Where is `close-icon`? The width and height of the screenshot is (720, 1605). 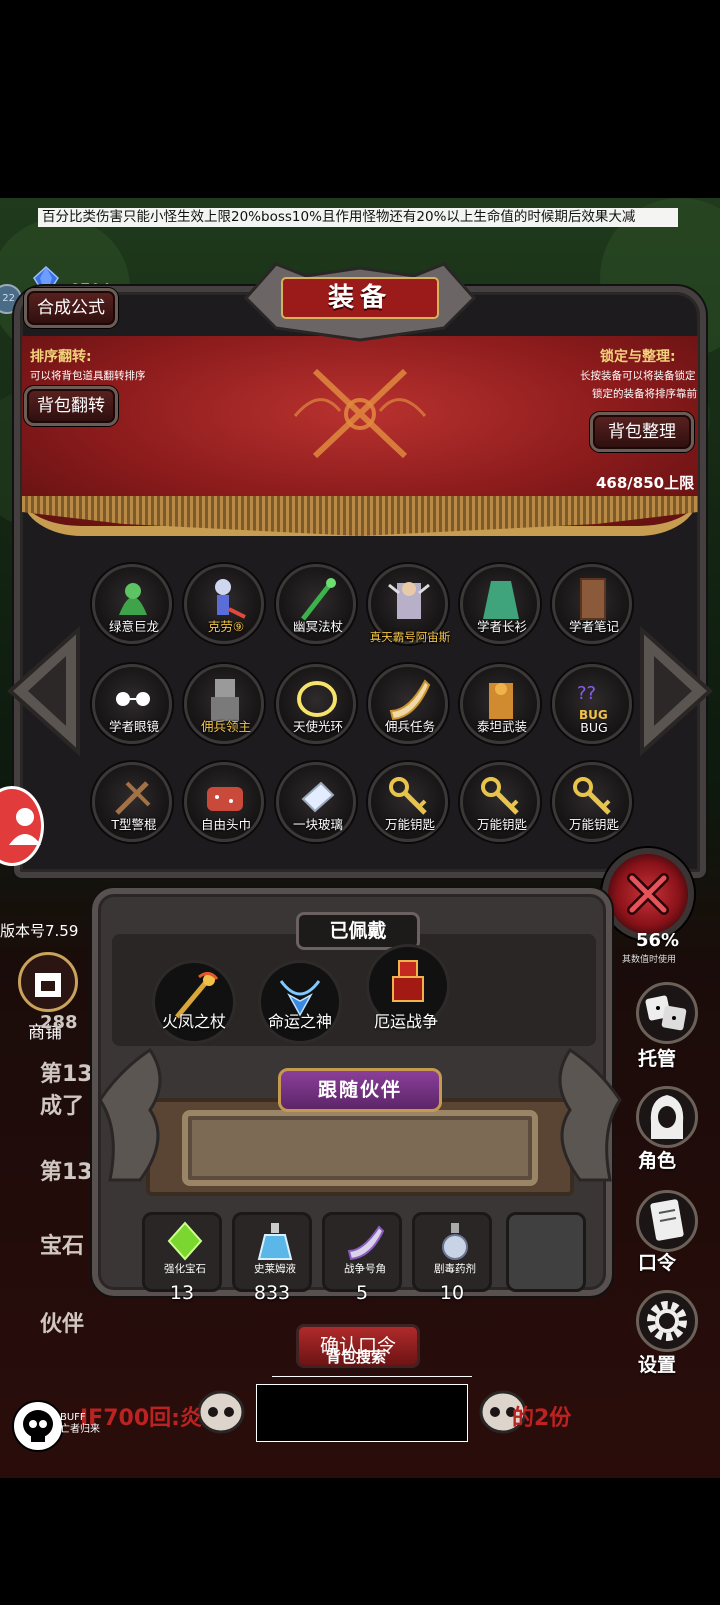
close-icon is located at coordinates (648, 894).